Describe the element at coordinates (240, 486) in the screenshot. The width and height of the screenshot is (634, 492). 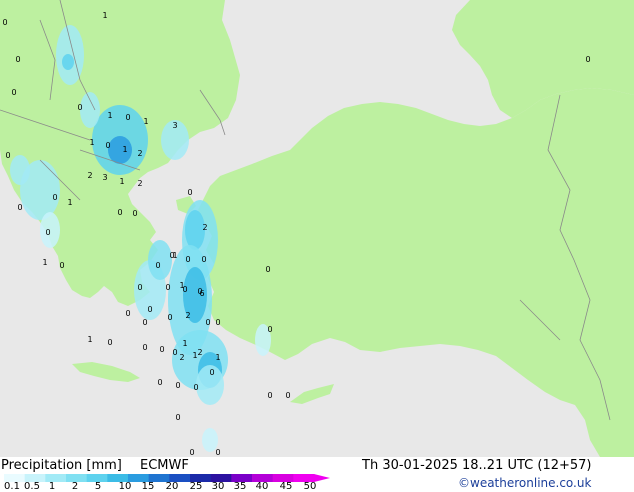
I see `color-scale-tick-label: 35` at that location.